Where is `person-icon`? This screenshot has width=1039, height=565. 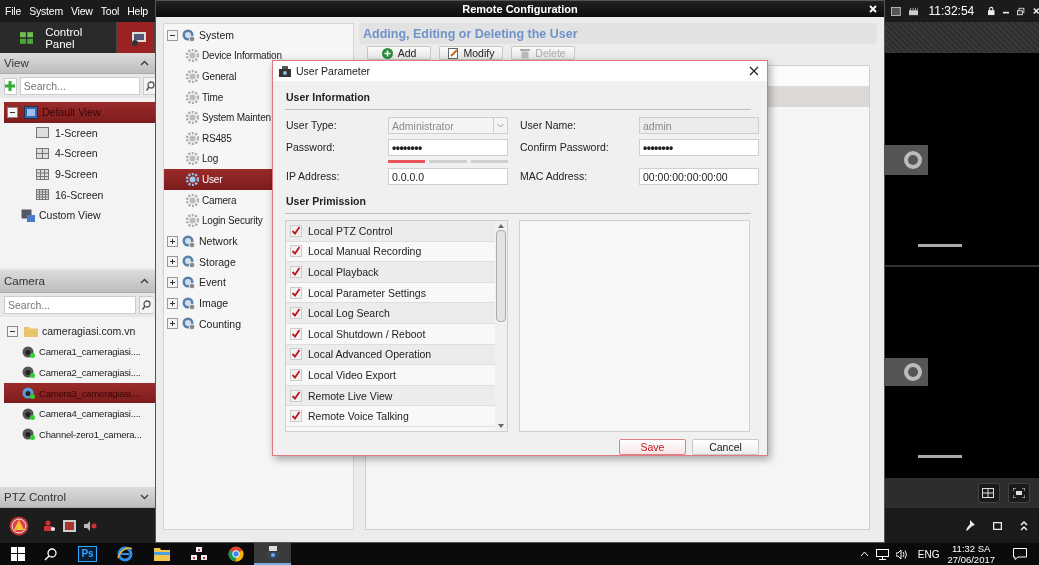
person-icon is located at coordinates (49, 525).